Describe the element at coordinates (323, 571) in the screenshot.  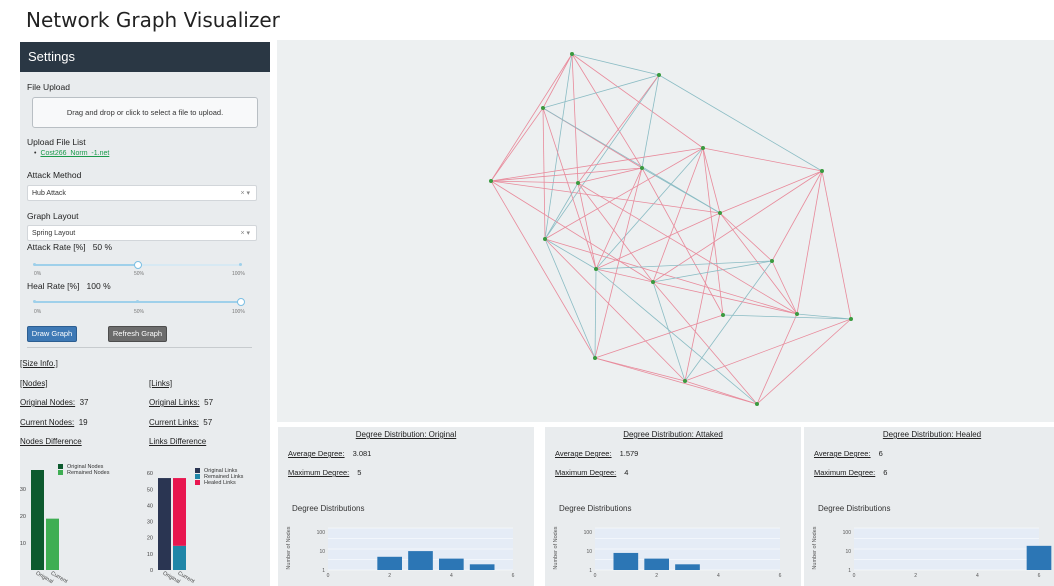
I see `y-tick-label: 1` at that location.